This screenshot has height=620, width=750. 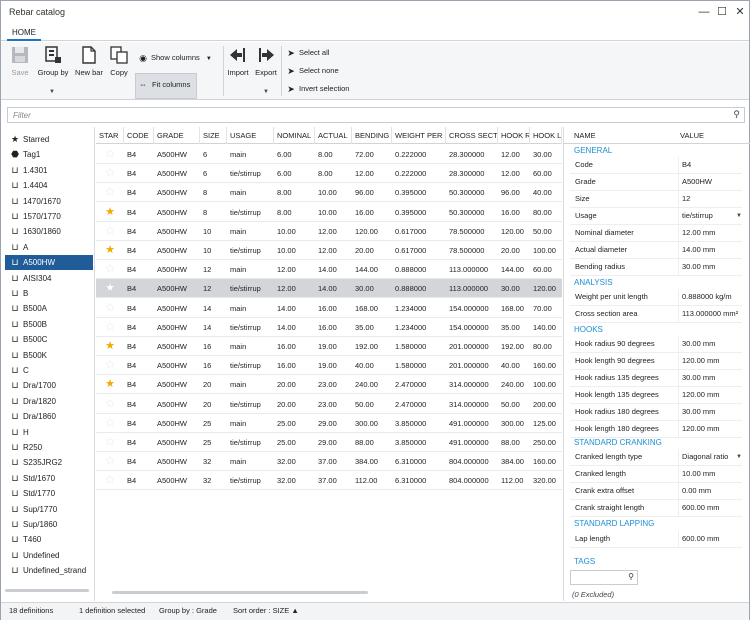 What do you see at coordinates (711, 182) in the screenshot?
I see `property-value: A500HW` at bounding box center [711, 182].